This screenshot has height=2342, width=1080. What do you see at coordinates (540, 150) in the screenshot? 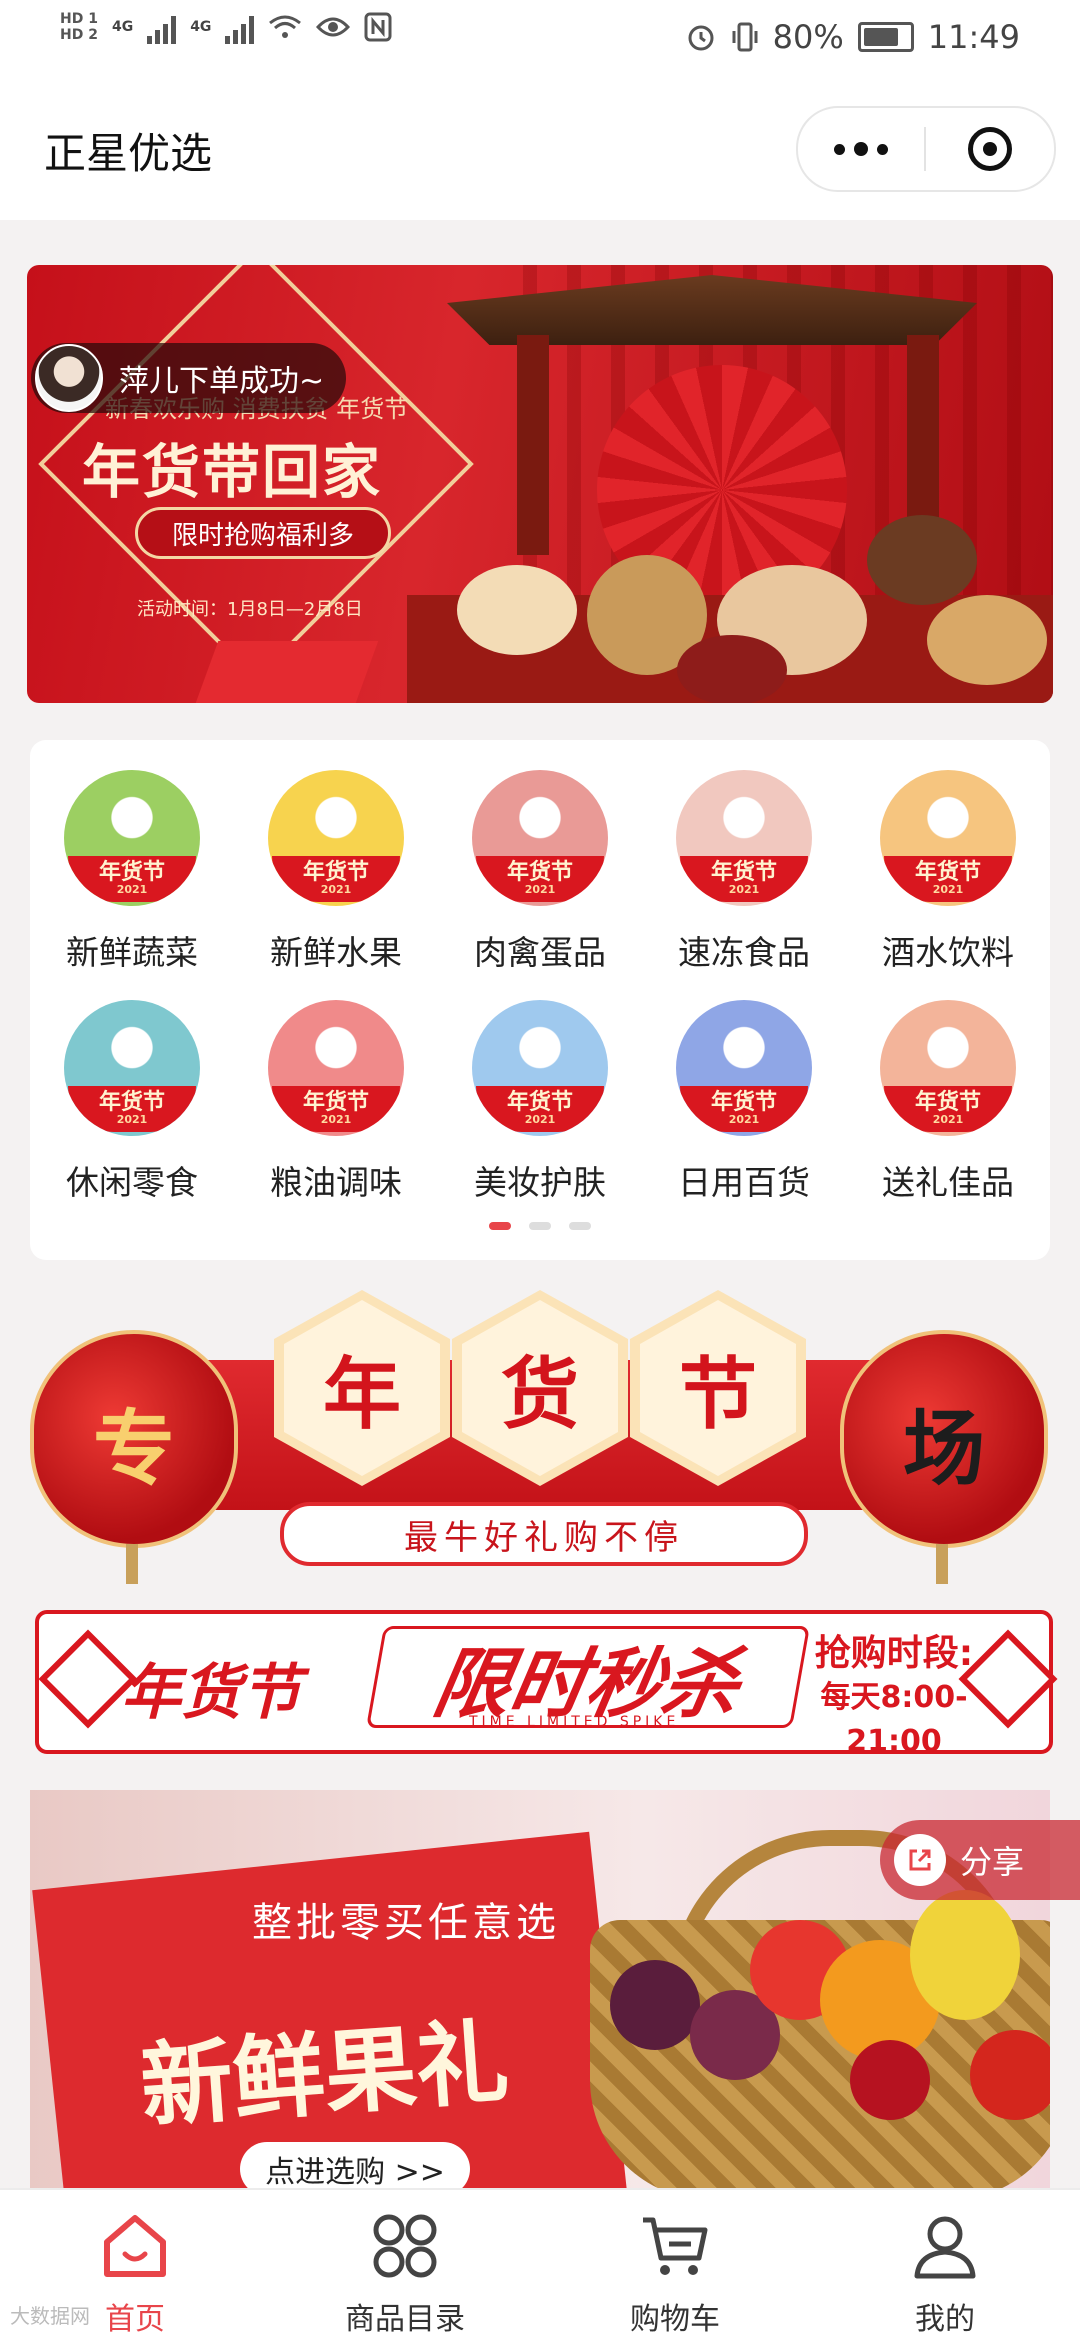
I see `app-header: 正星优选` at bounding box center [540, 150].